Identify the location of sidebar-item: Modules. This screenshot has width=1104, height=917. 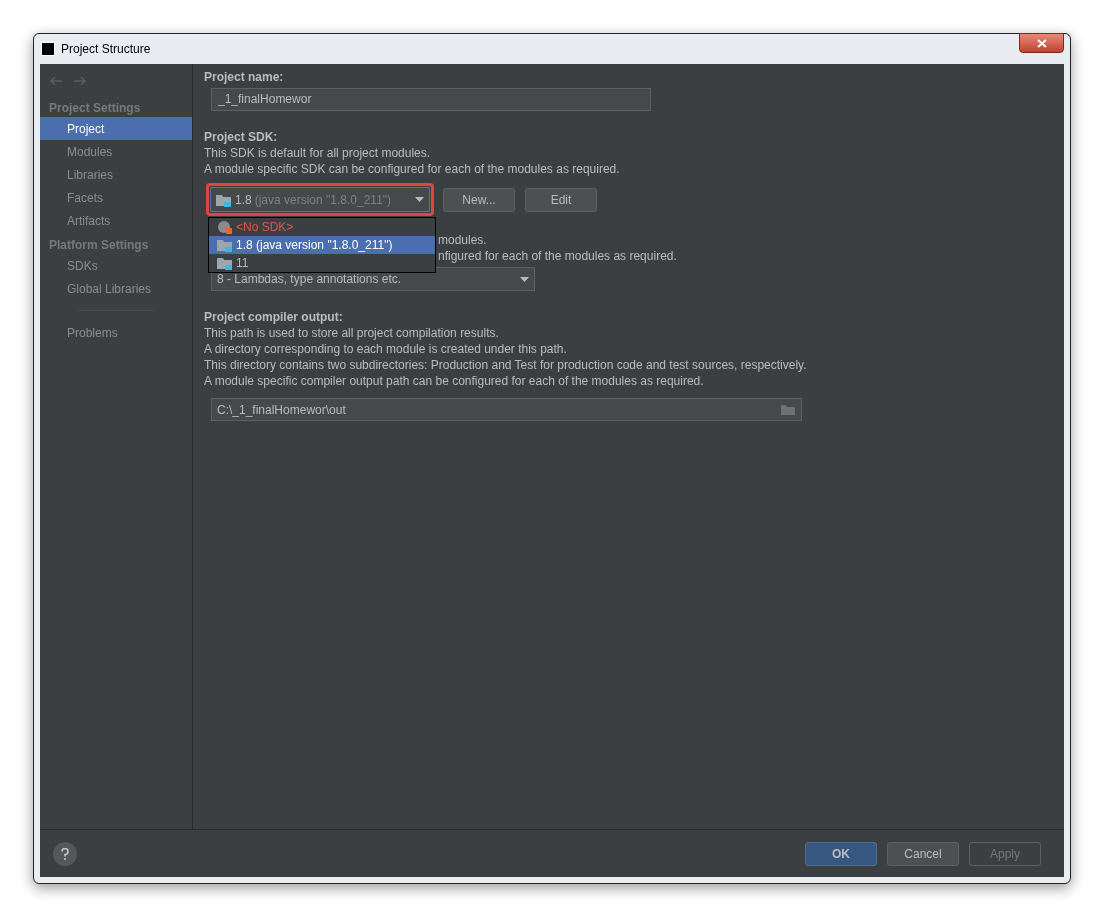
(116, 151).